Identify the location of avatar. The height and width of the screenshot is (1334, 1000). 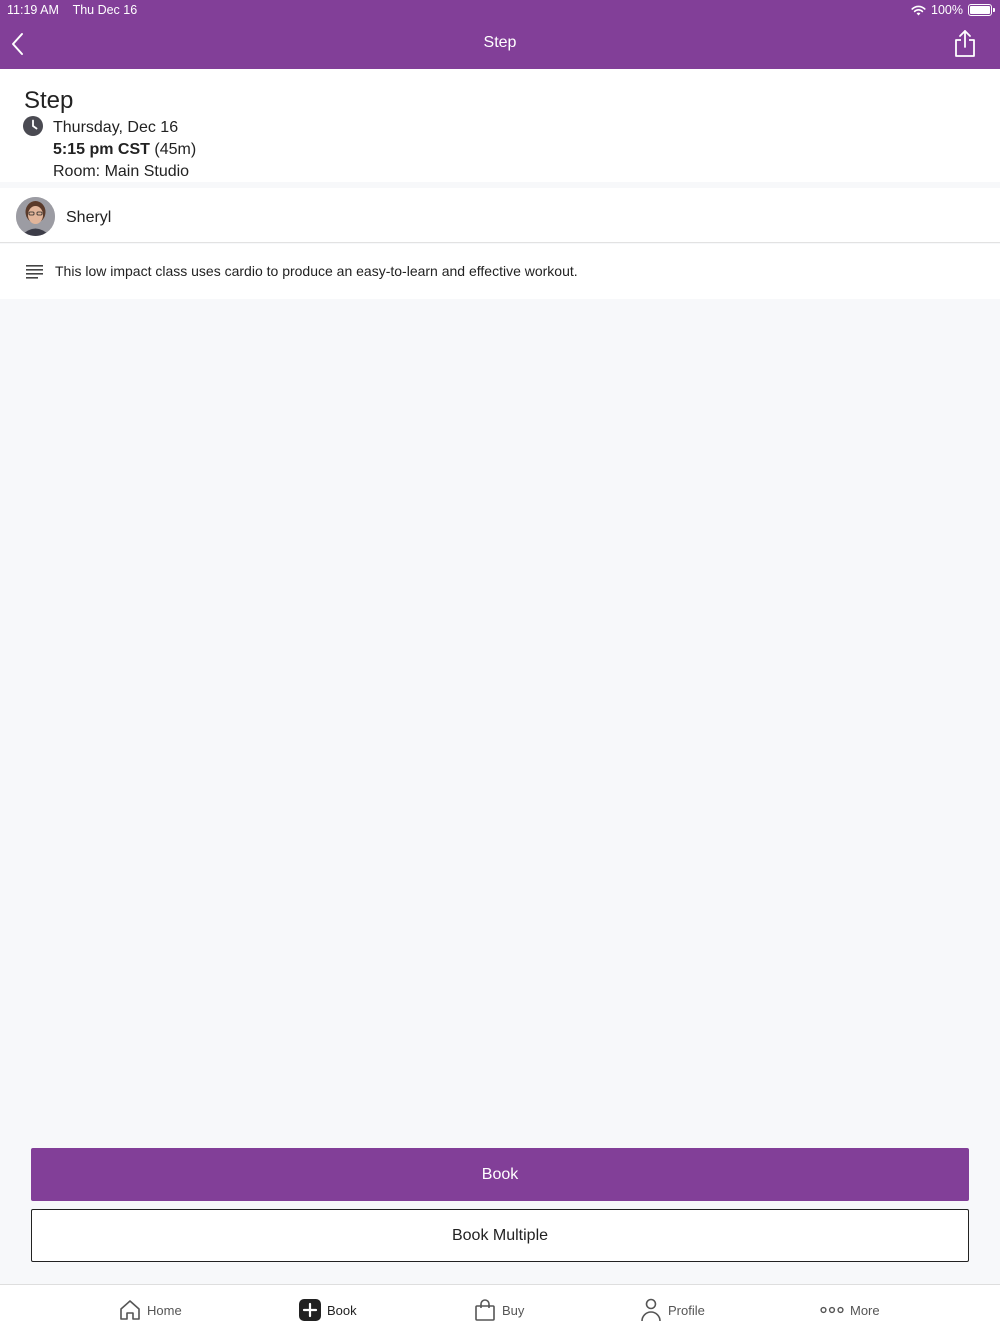
(35, 216).